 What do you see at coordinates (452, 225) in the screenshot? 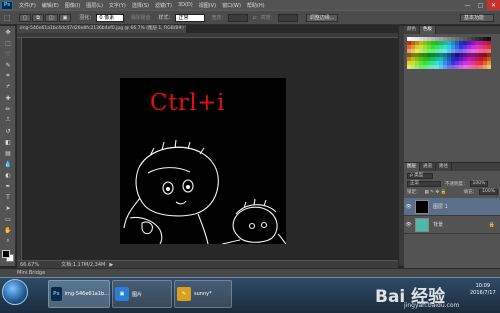
I see `layer-row-background: 👁 背景 🔒` at bounding box center [452, 225].